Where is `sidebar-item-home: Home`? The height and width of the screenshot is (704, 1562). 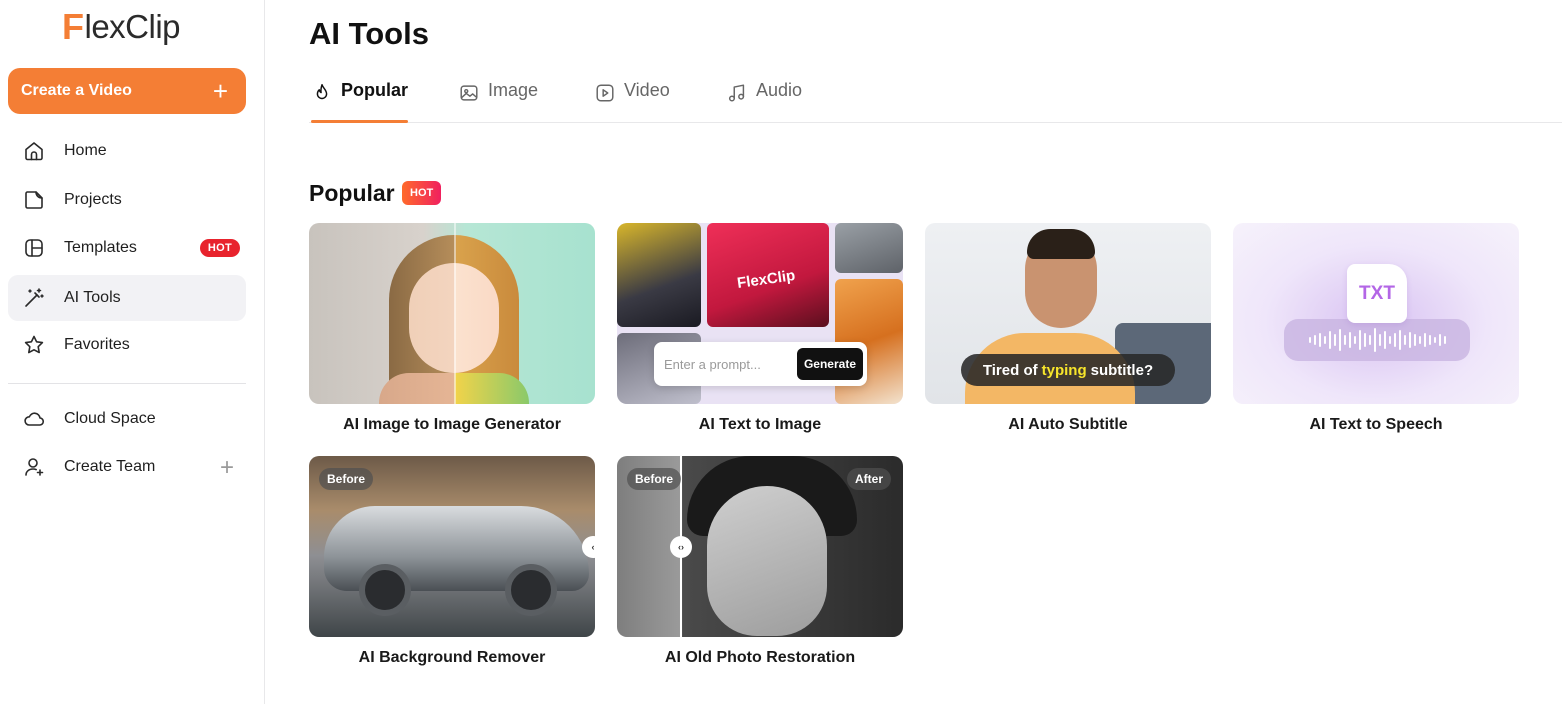 sidebar-item-home: Home is located at coordinates (127, 151).